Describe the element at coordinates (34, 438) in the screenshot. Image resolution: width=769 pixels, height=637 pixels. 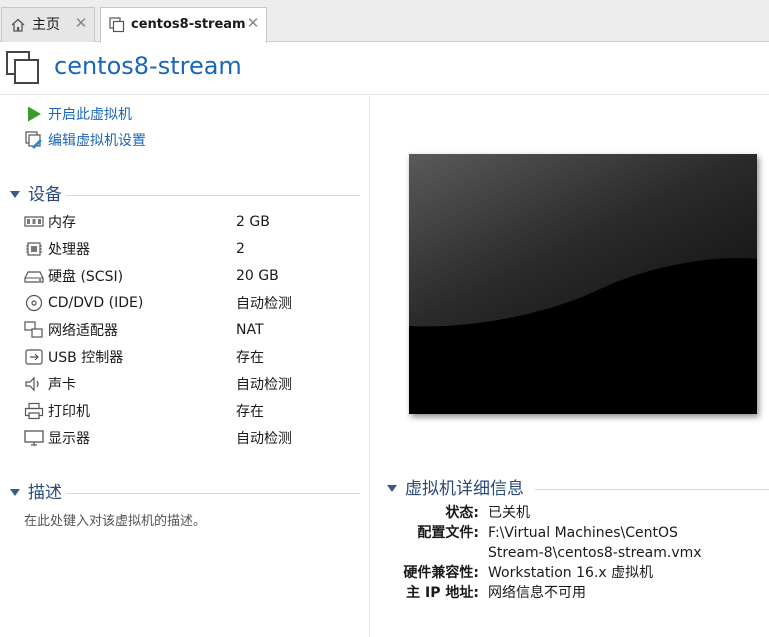
I see `display-icon` at that location.